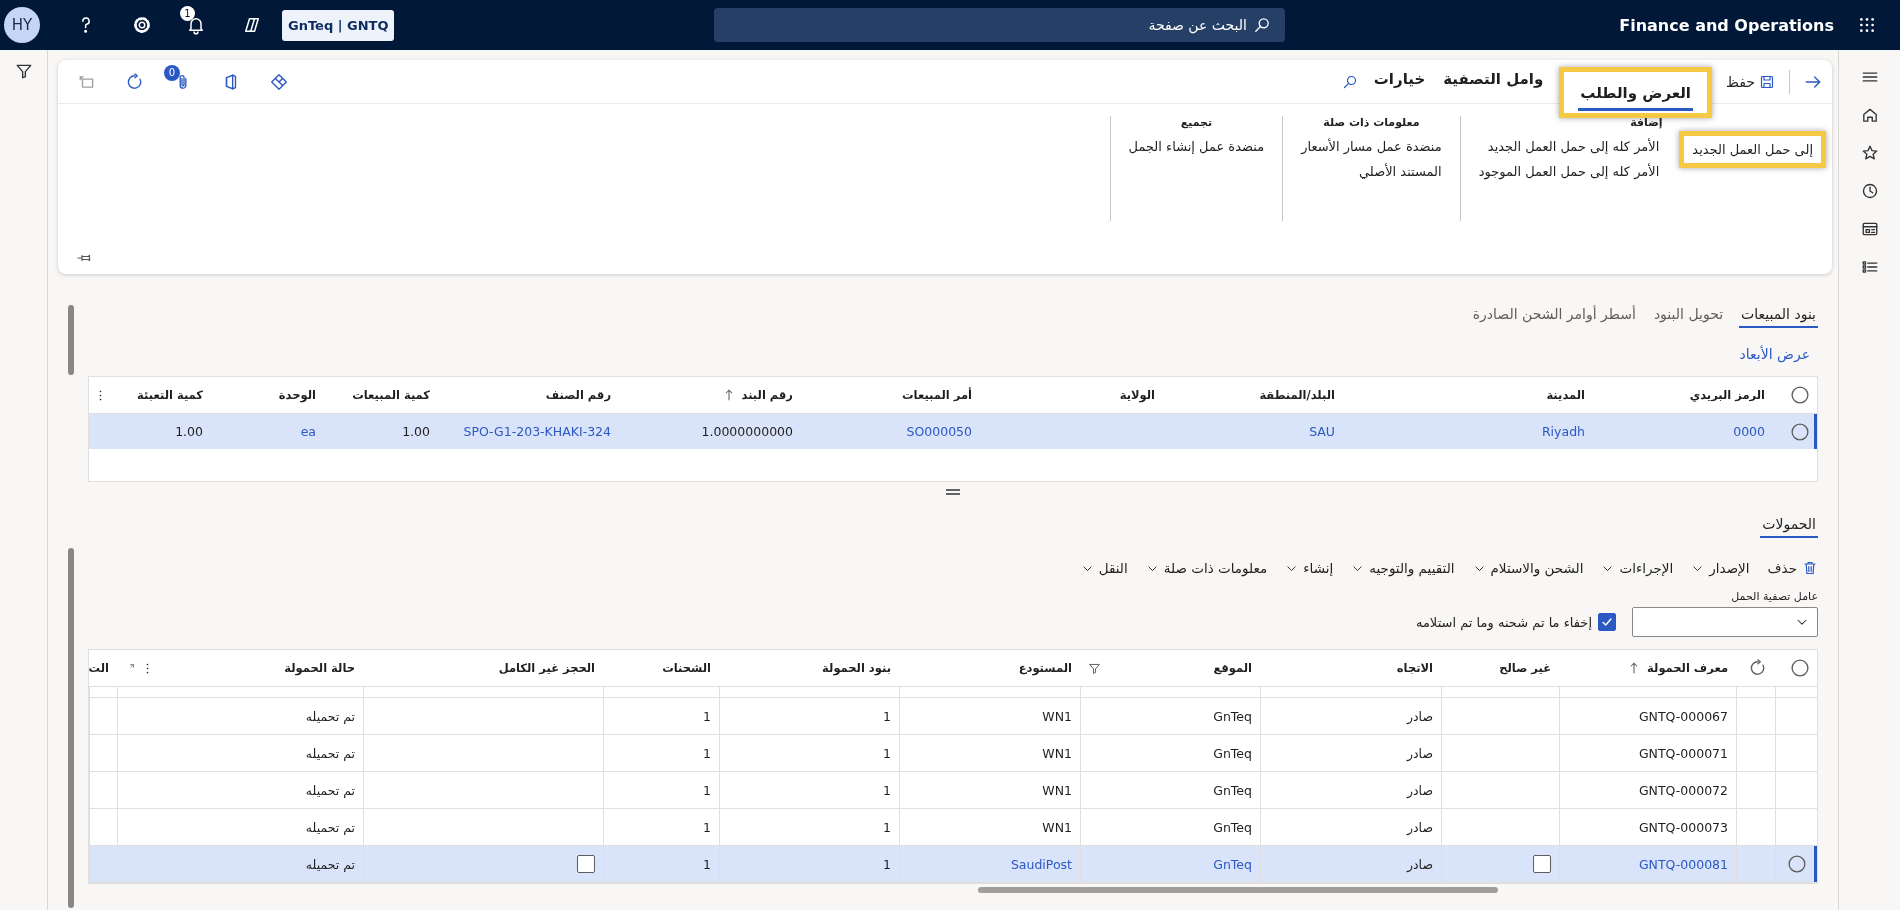 This screenshot has height=910, width=1900. What do you see at coordinates (308, 431) in the screenshot?
I see `cell-link: ea` at bounding box center [308, 431].